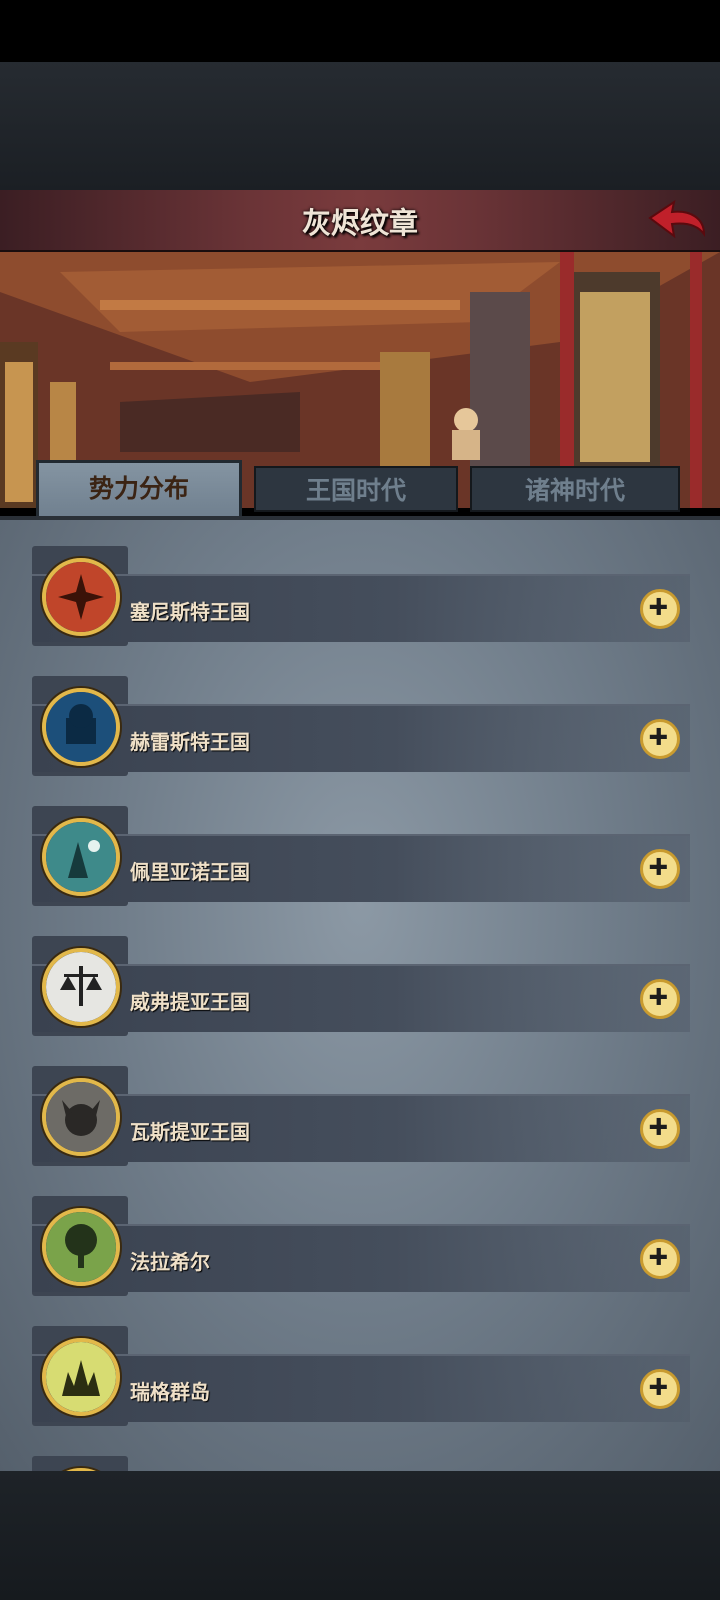 This screenshot has width=720, height=1600. Describe the element at coordinates (360, 1535) in the screenshot. I see `bottom-dark-area` at that location.